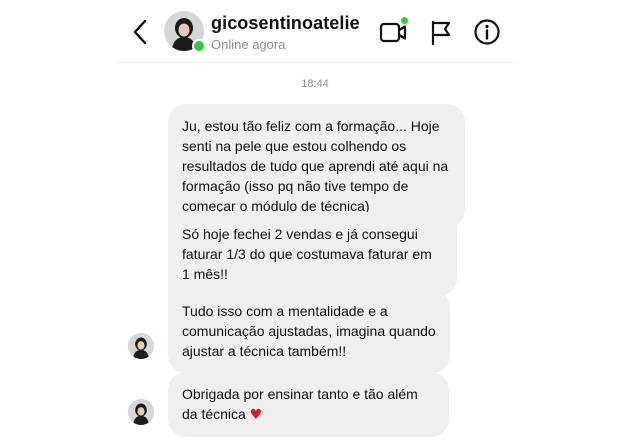  I want to click on chat-header: gicosentinoatelie Online agora, so click(315, 32).